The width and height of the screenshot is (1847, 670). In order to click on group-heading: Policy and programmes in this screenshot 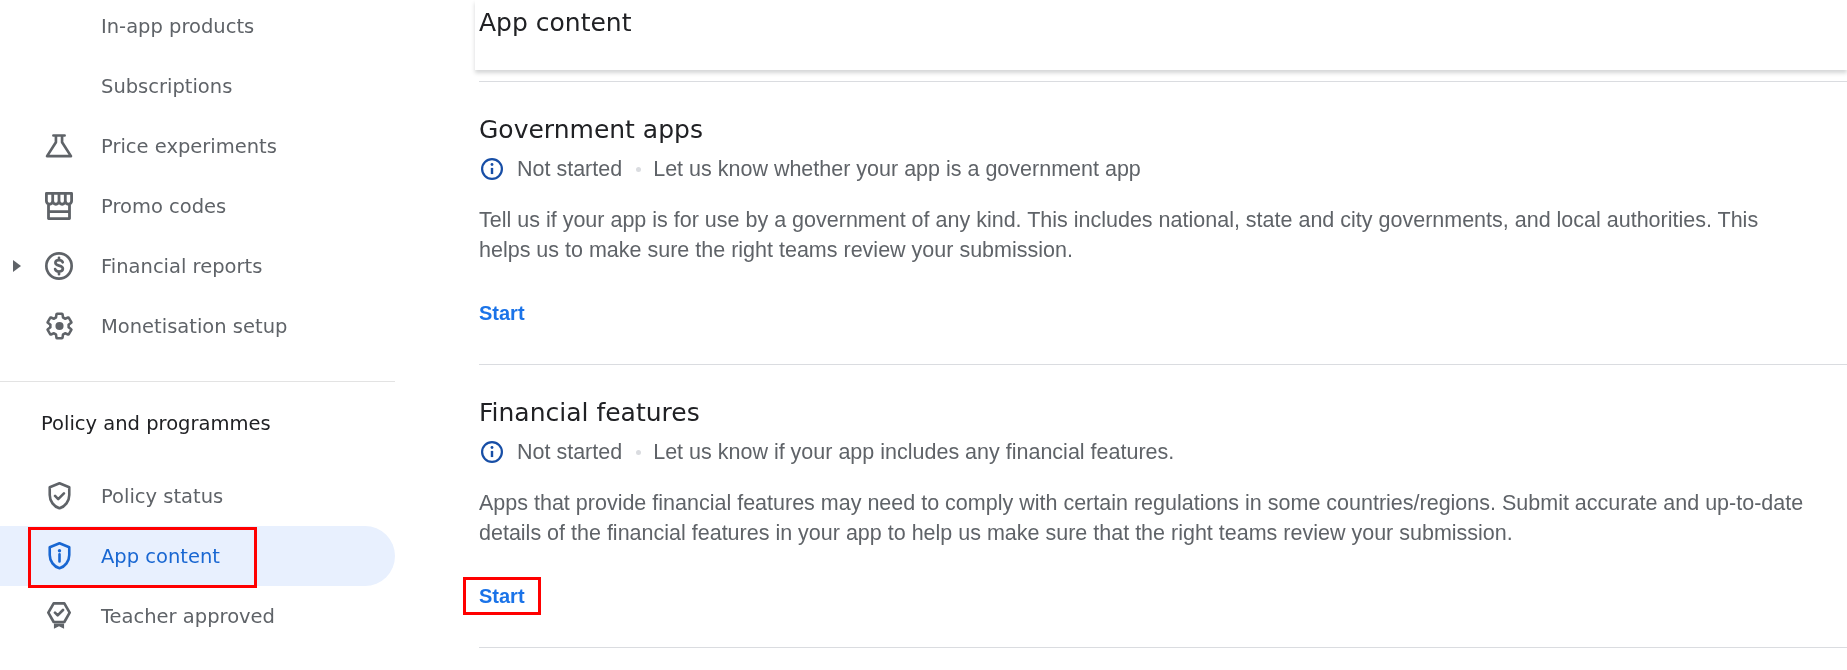, I will do `click(156, 424)`.